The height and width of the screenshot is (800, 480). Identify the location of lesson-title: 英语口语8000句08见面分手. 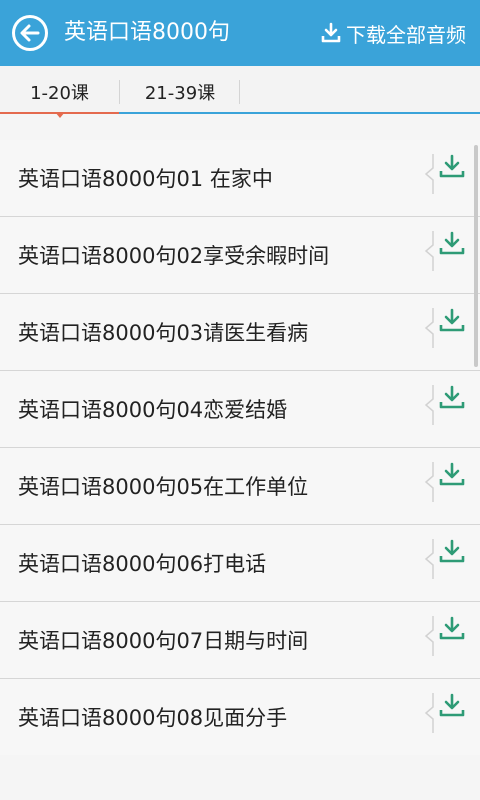
(153, 718).